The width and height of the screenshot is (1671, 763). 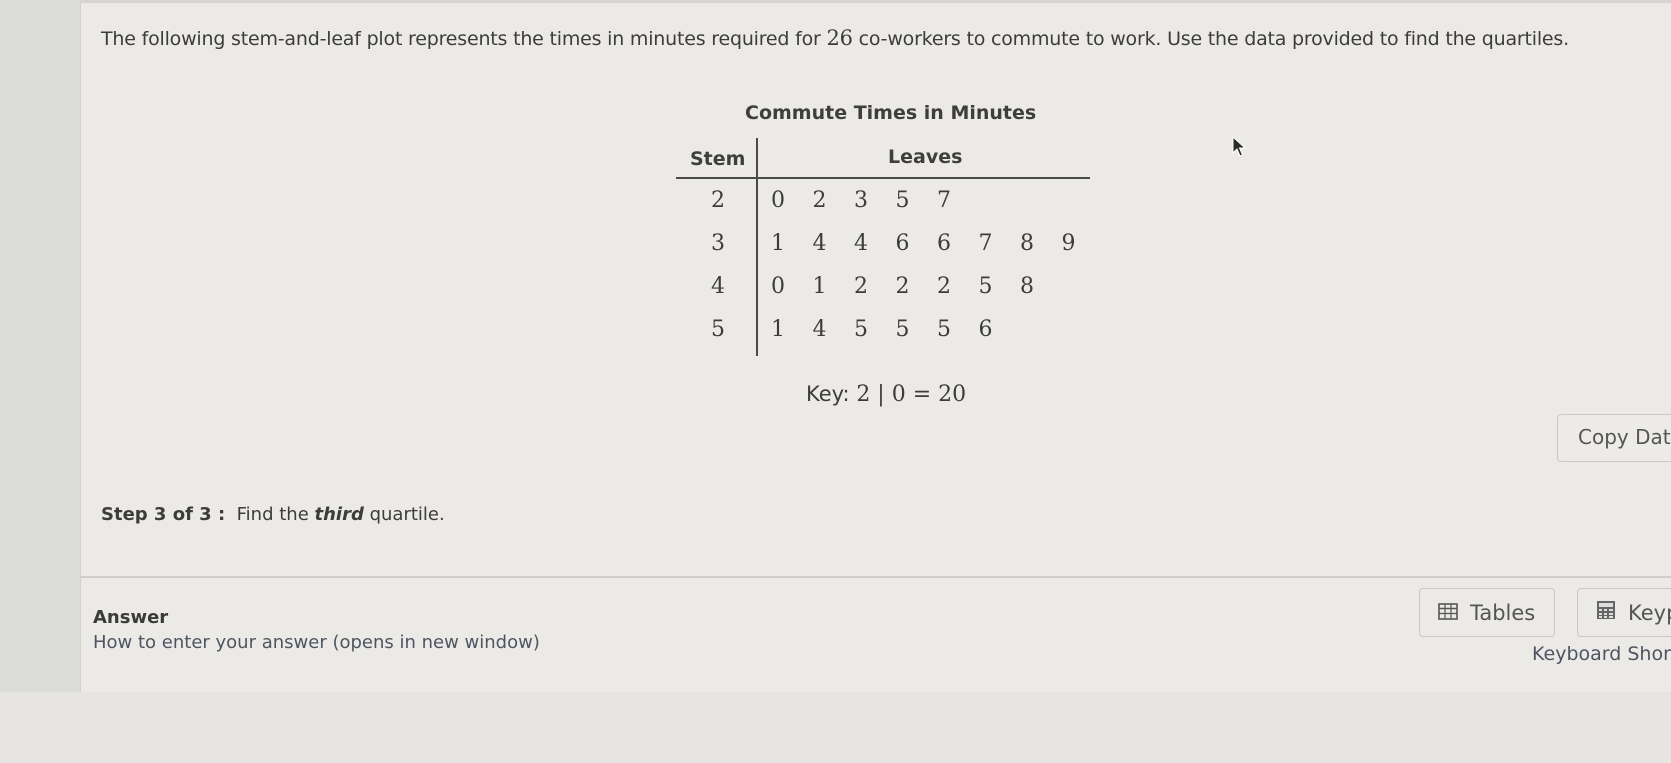 What do you see at coordinates (1624, 612) in the screenshot?
I see `keypad-button: Keypad` at bounding box center [1624, 612].